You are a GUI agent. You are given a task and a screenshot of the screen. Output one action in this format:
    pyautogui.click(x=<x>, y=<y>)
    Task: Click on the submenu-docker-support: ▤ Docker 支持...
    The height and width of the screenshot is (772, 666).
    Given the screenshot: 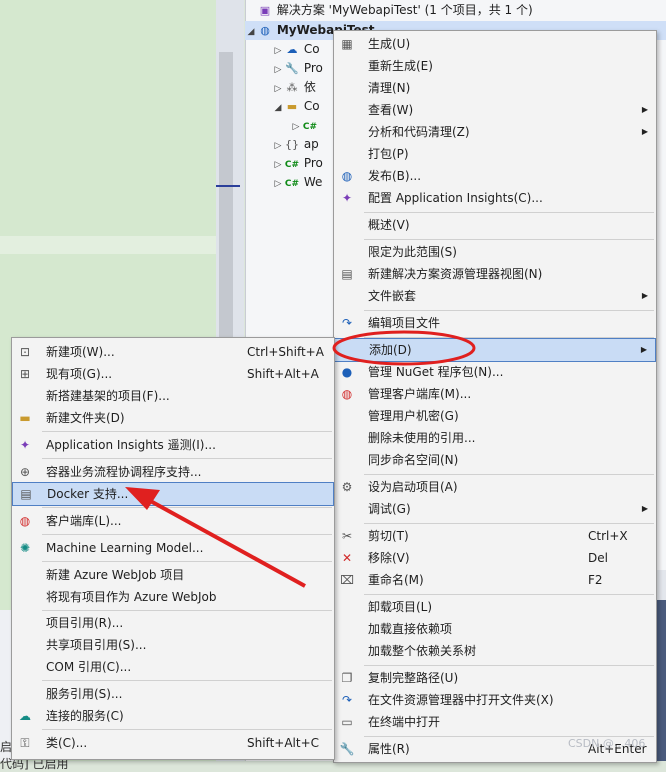 What is the action you would take?
    pyautogui.click(x=173, y=494)
    